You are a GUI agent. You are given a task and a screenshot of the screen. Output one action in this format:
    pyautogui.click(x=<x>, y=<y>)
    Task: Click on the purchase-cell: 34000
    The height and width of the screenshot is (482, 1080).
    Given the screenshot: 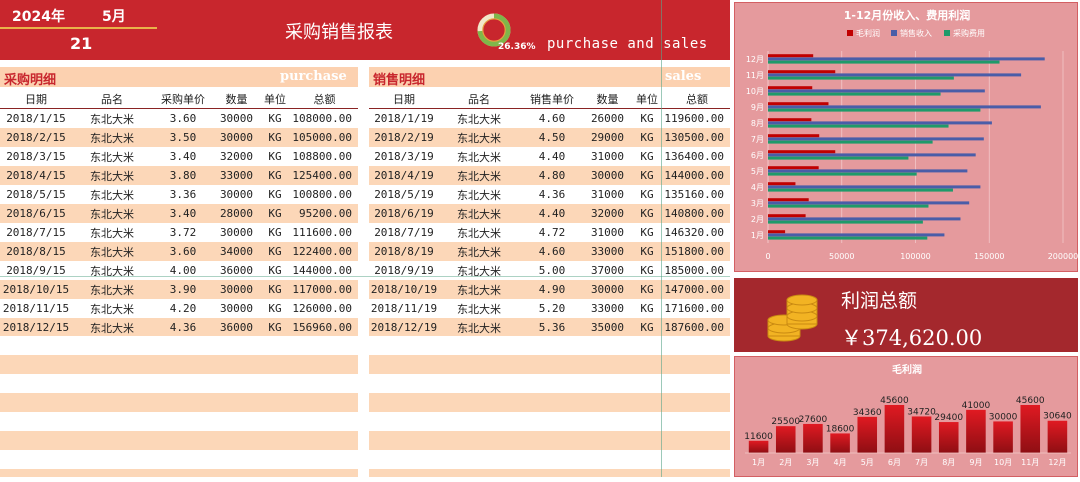 What is the action you would take?
    pyautogui.click(x=236, y=251)
    